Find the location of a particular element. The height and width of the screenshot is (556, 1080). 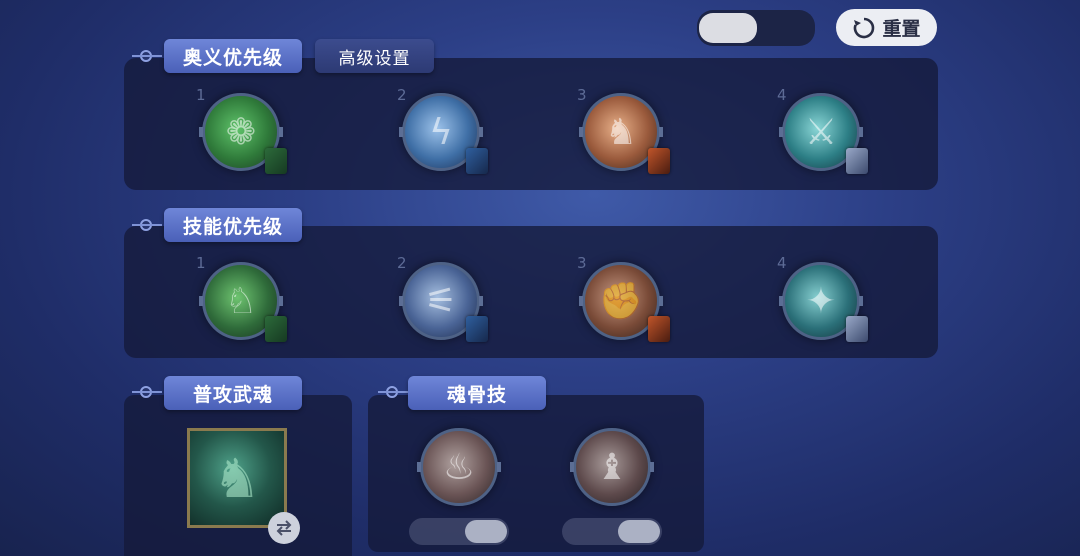

refresh-icon is located at coordinates (864, 27).